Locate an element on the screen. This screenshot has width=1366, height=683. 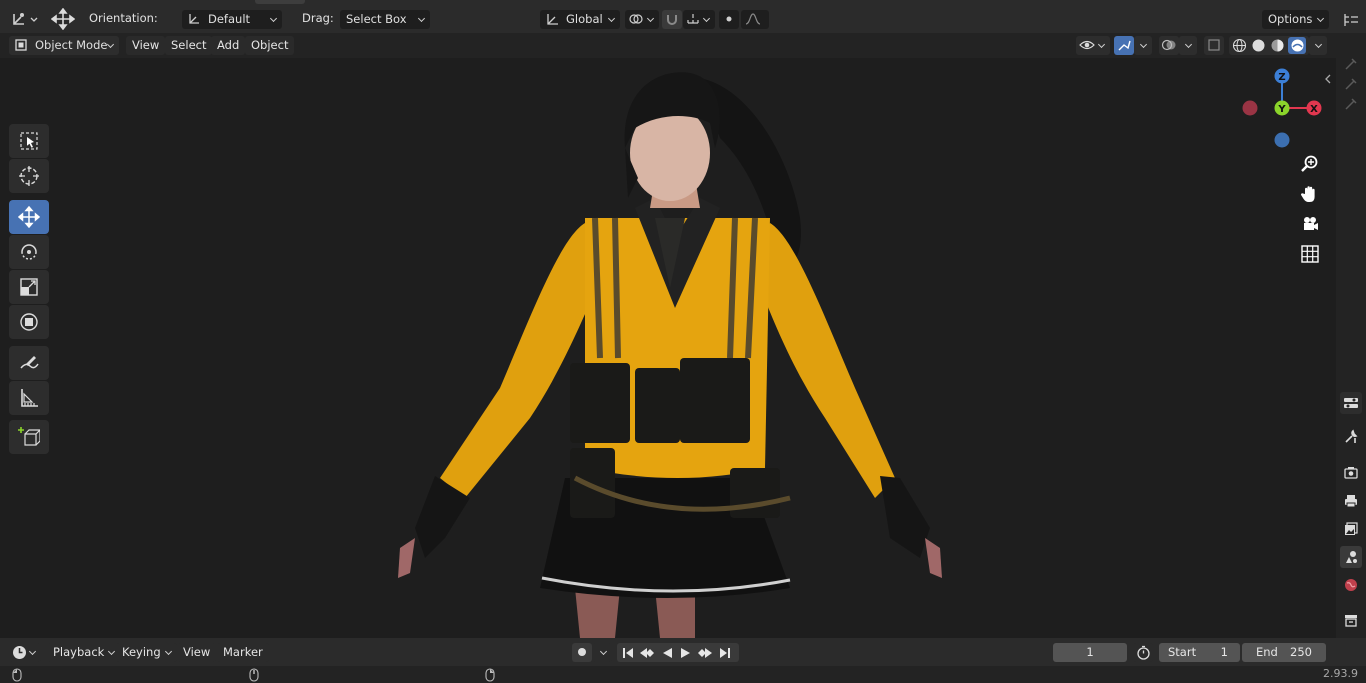
snap-increment-icon is located at coordinates (693, 19).